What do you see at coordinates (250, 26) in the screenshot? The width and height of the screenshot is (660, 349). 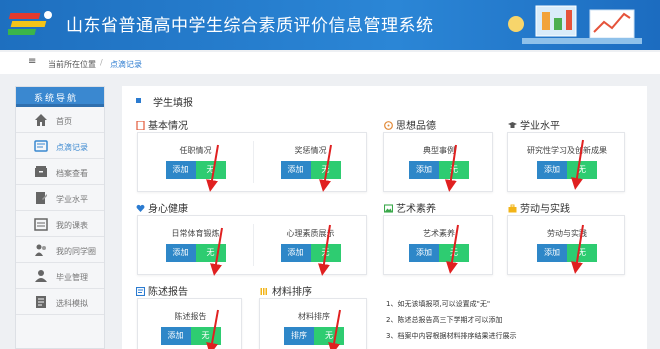 I see `app-title: 山东省普通高中学生综合素质评价信息管理系统` at bounding box center [250, 26].